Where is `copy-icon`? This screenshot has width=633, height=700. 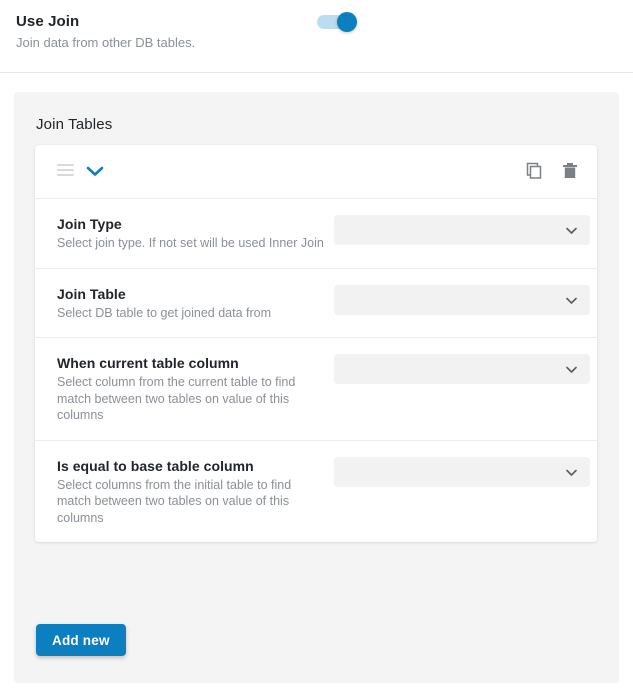 copy-icon is located at coordinates (534, 171).